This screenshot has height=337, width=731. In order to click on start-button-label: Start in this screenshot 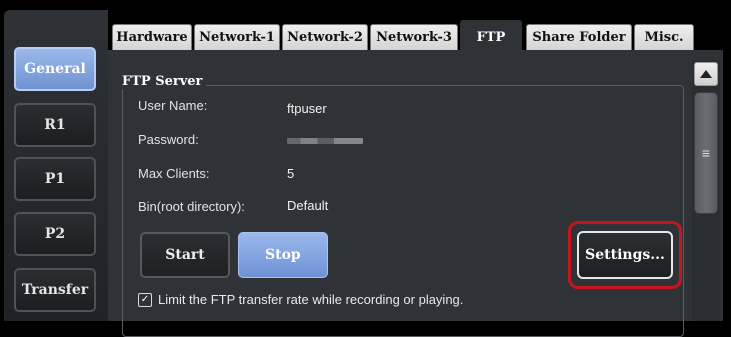, I will do `click(185, 255)`.